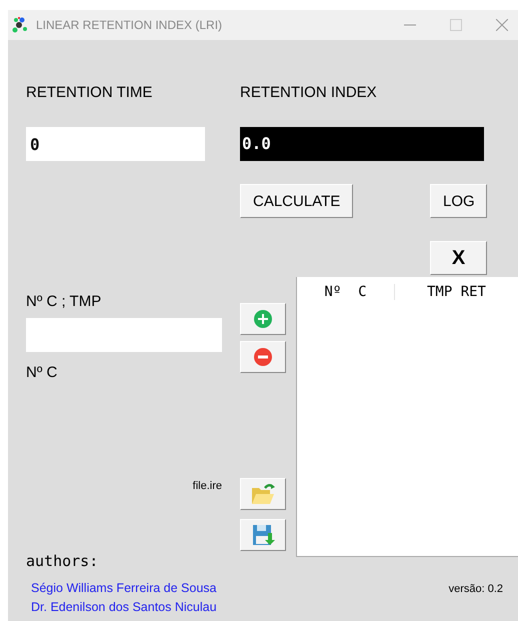 This screenshot has height=621, width=518. I want to click on clear-button: X, so click(458, 258).